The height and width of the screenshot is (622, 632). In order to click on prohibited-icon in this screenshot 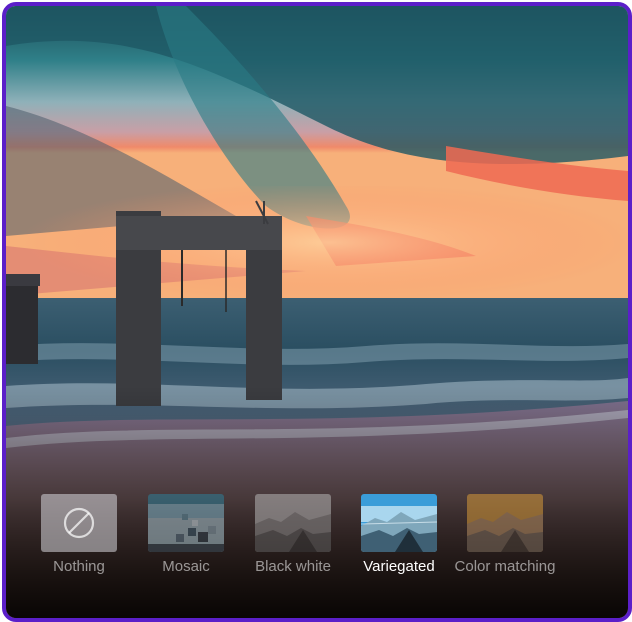, I will do `click(79, 523)`.